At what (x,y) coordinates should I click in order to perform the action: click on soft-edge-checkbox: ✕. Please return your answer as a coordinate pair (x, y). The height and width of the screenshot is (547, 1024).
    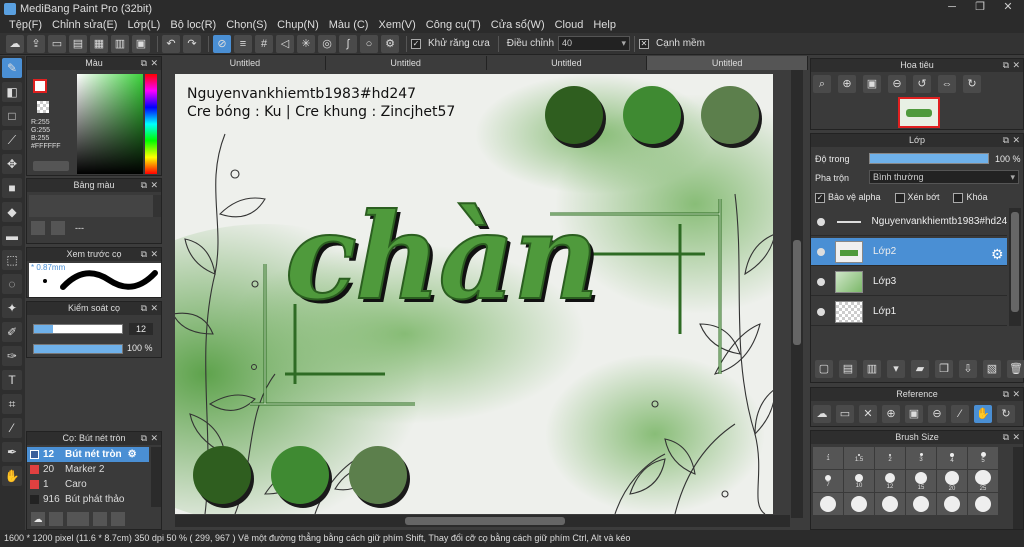
    Looking at the image, I should click on (644, 43).